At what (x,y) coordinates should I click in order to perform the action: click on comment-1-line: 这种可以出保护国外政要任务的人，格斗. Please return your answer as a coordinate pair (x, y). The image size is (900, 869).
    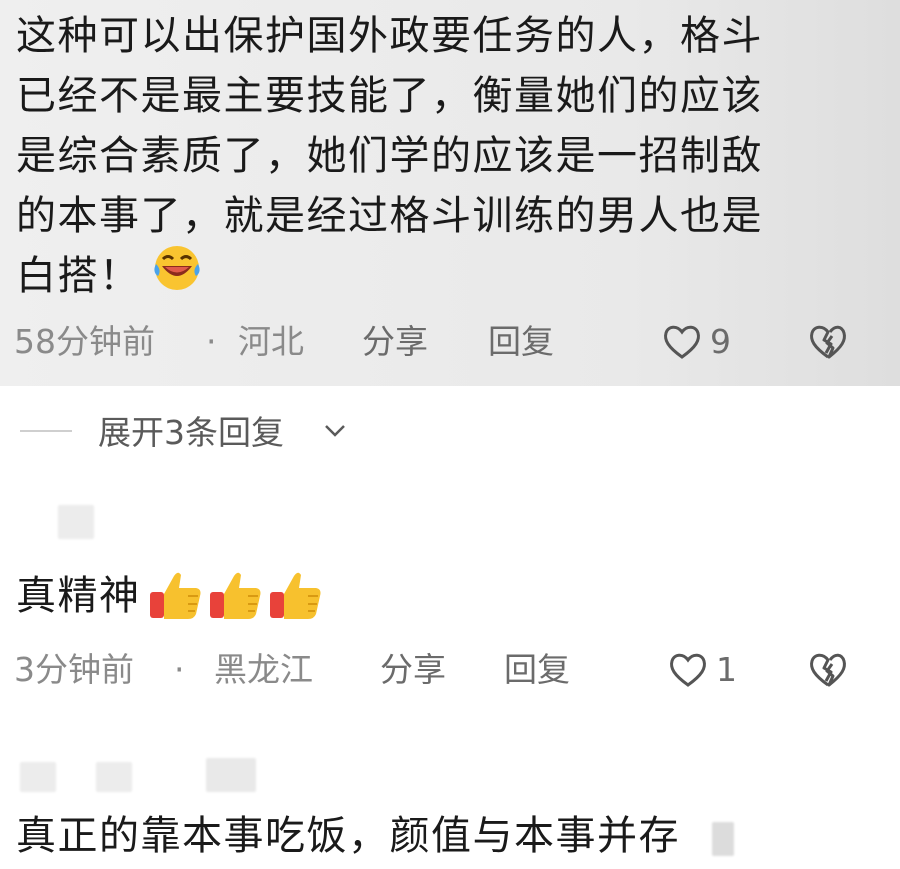
    Looking at the image, I should click on (389, 36).